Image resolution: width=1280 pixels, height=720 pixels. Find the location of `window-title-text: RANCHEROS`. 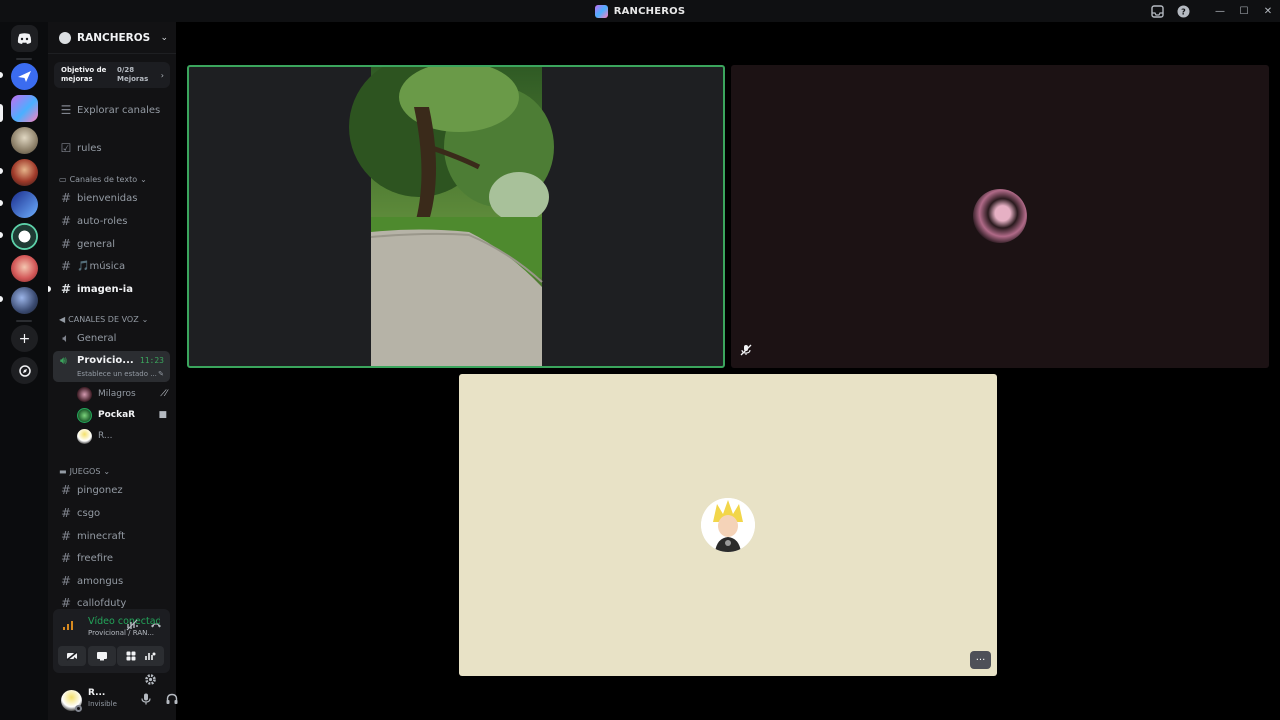

window-title-text: RANCHEROS is located at coordinates (649, 11).